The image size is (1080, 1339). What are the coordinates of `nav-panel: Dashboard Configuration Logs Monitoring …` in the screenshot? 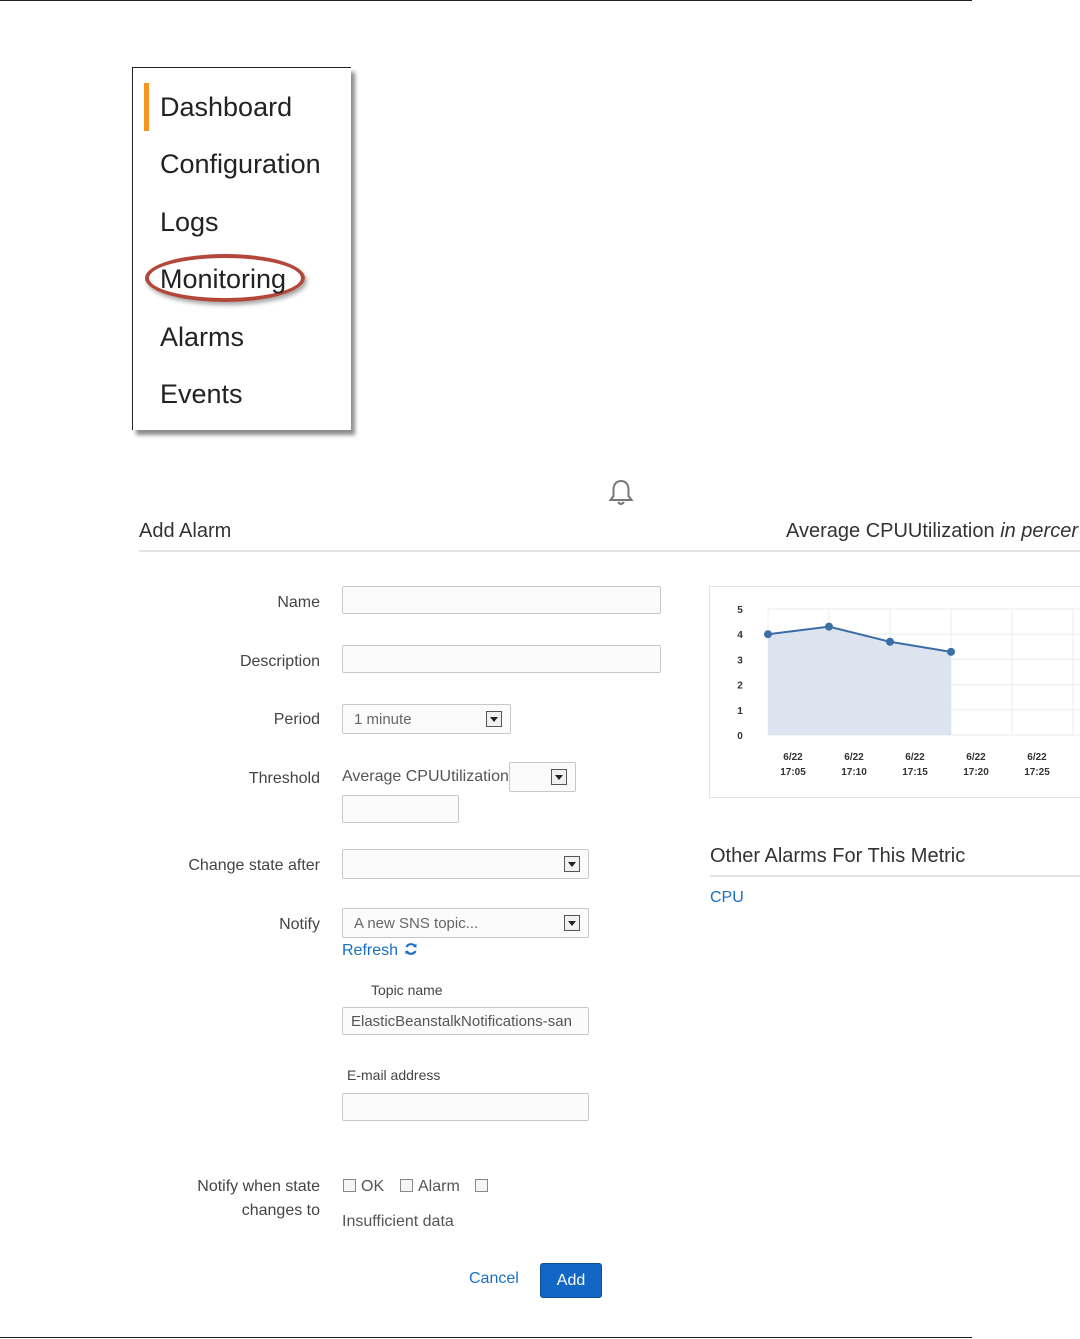 It's located at (241, 248).